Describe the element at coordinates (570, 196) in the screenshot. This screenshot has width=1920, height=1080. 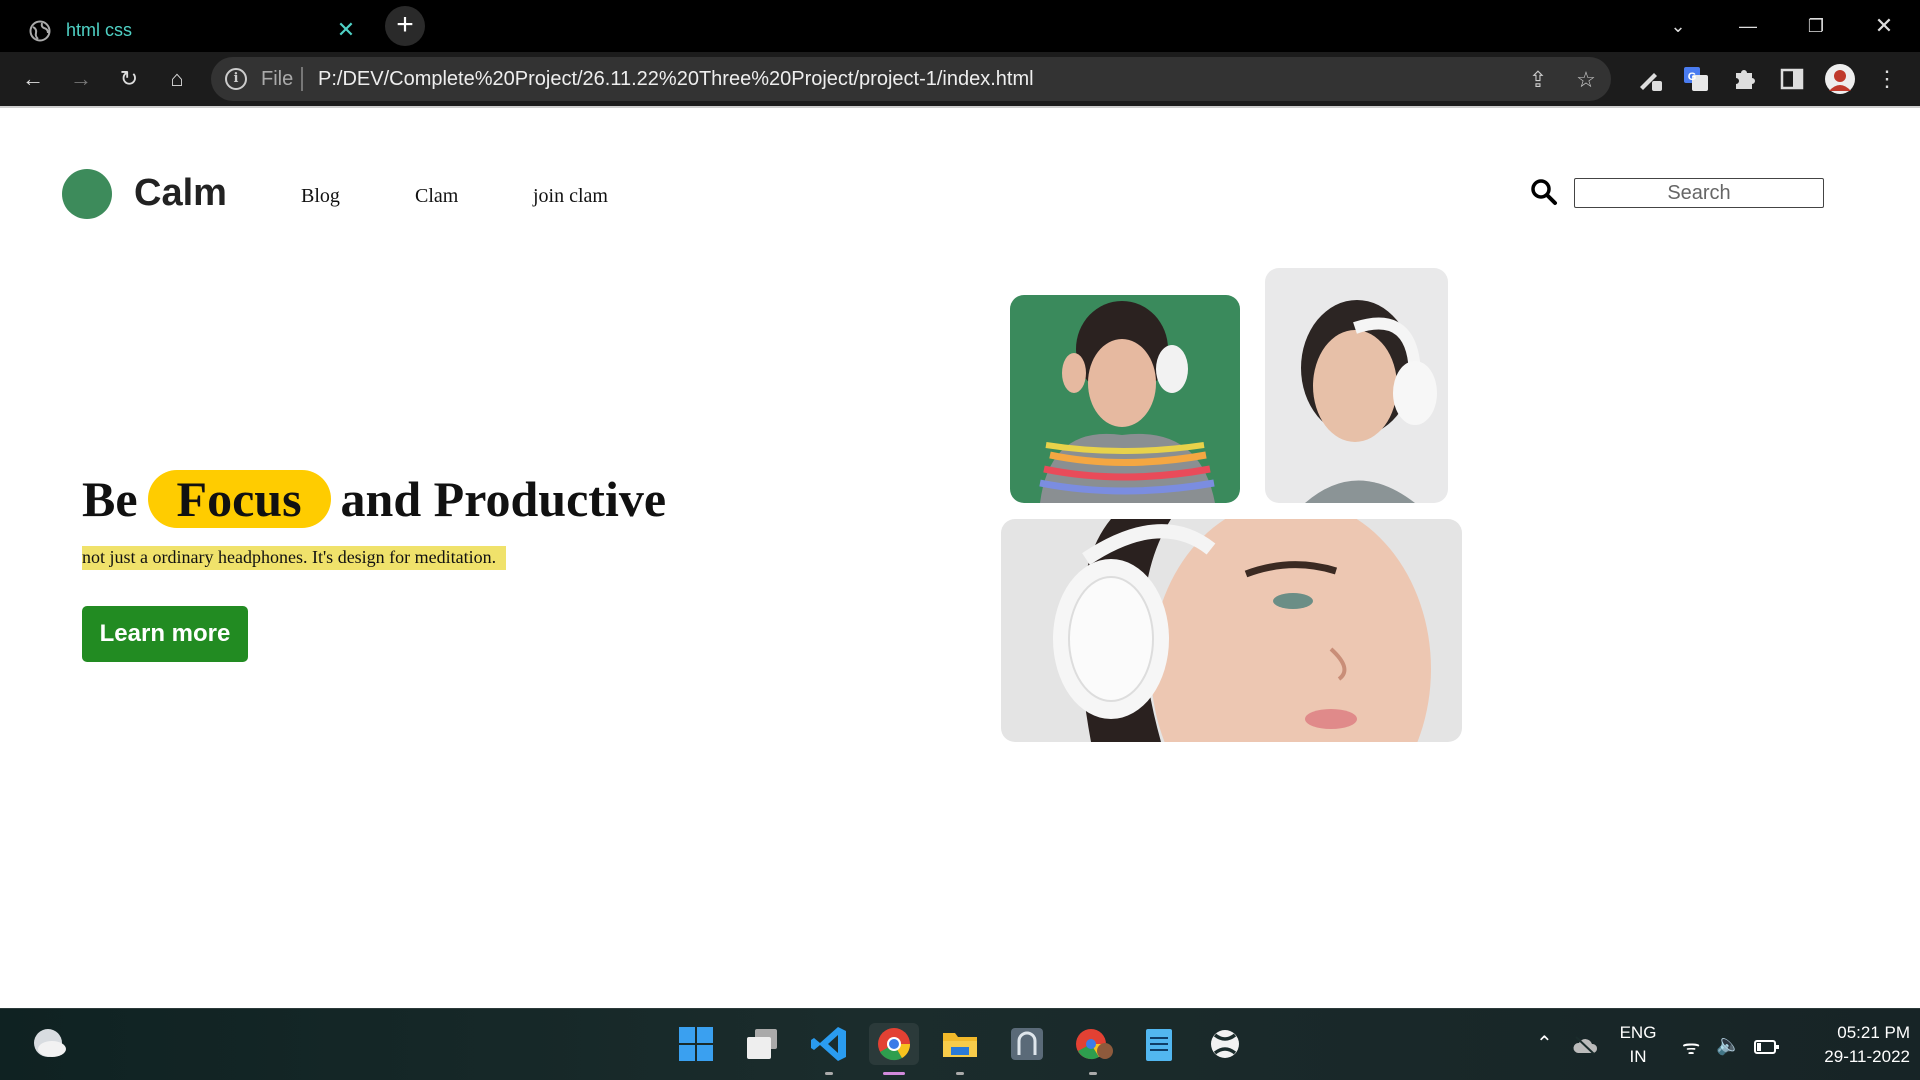
I see `nav-link-join-clam: join clam` at that location.